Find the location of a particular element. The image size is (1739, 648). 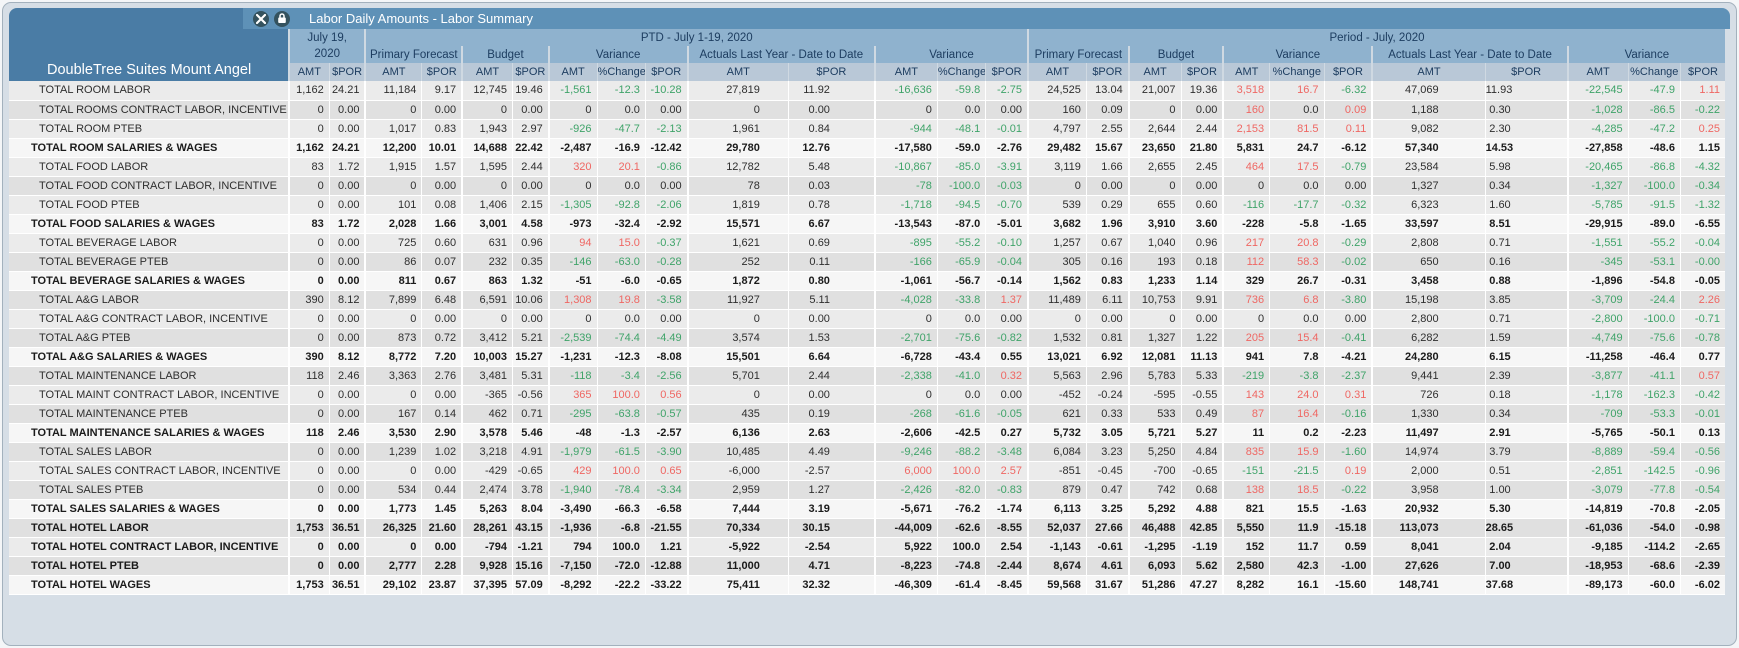

data-cell: -5,765 is located at coordinates (1597, 433).